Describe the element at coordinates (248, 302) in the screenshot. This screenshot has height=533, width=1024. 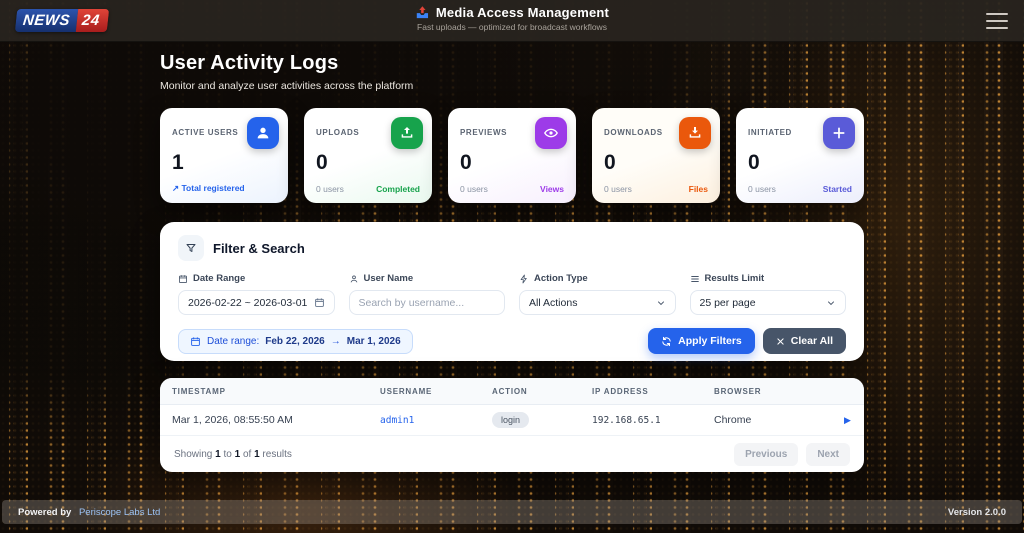
I see `date-range-value: 2026-02-22 ~ 2026-03-01` at that location.